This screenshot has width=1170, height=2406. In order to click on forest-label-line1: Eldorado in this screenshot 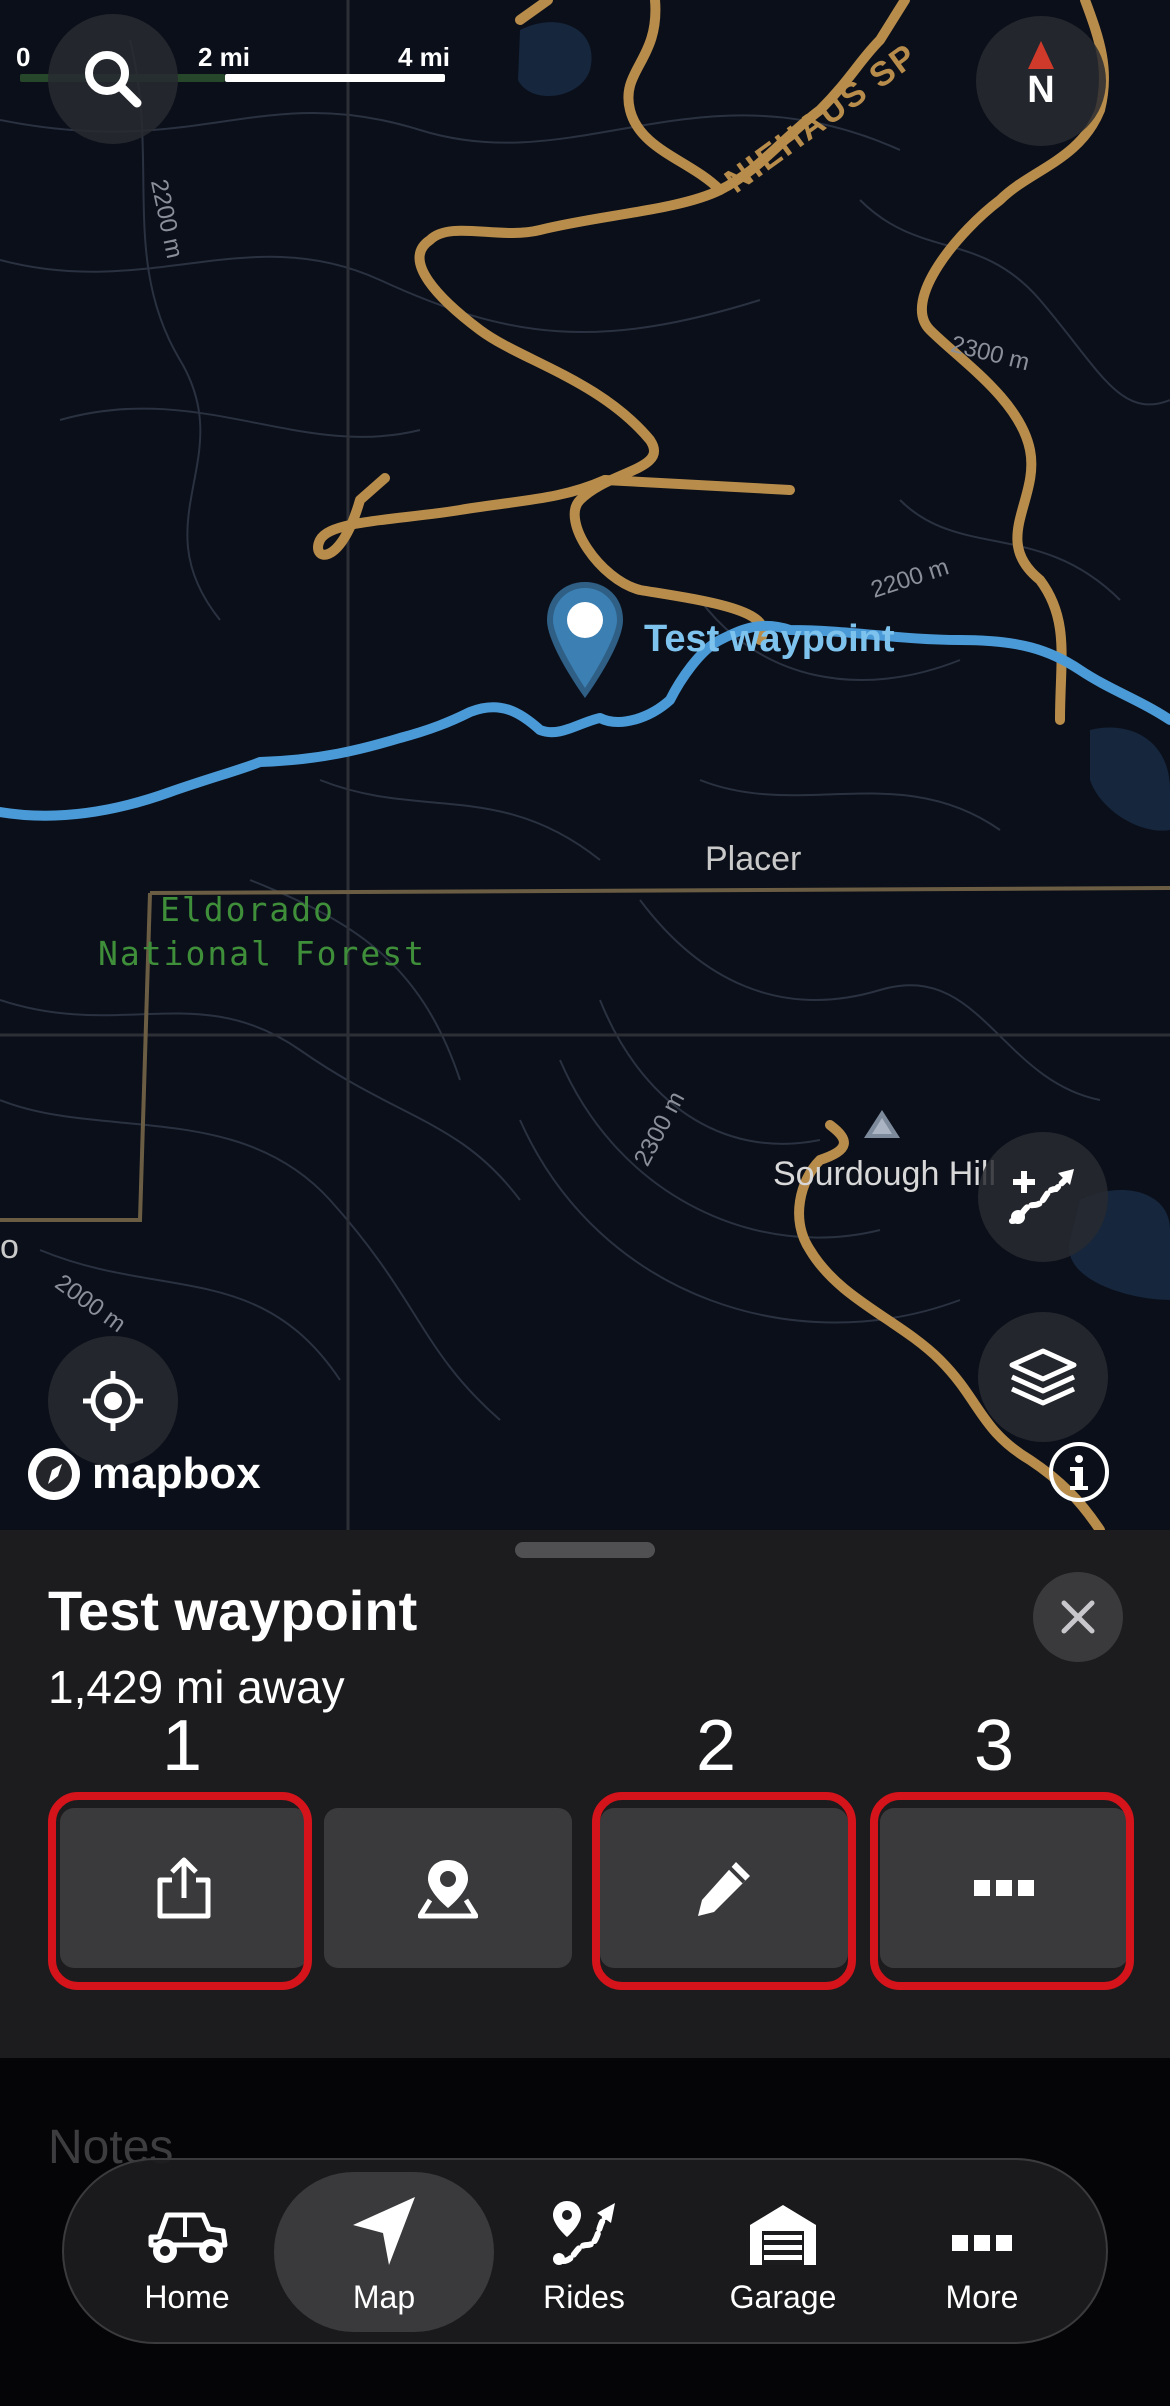, I will do `click(247, 909)`.